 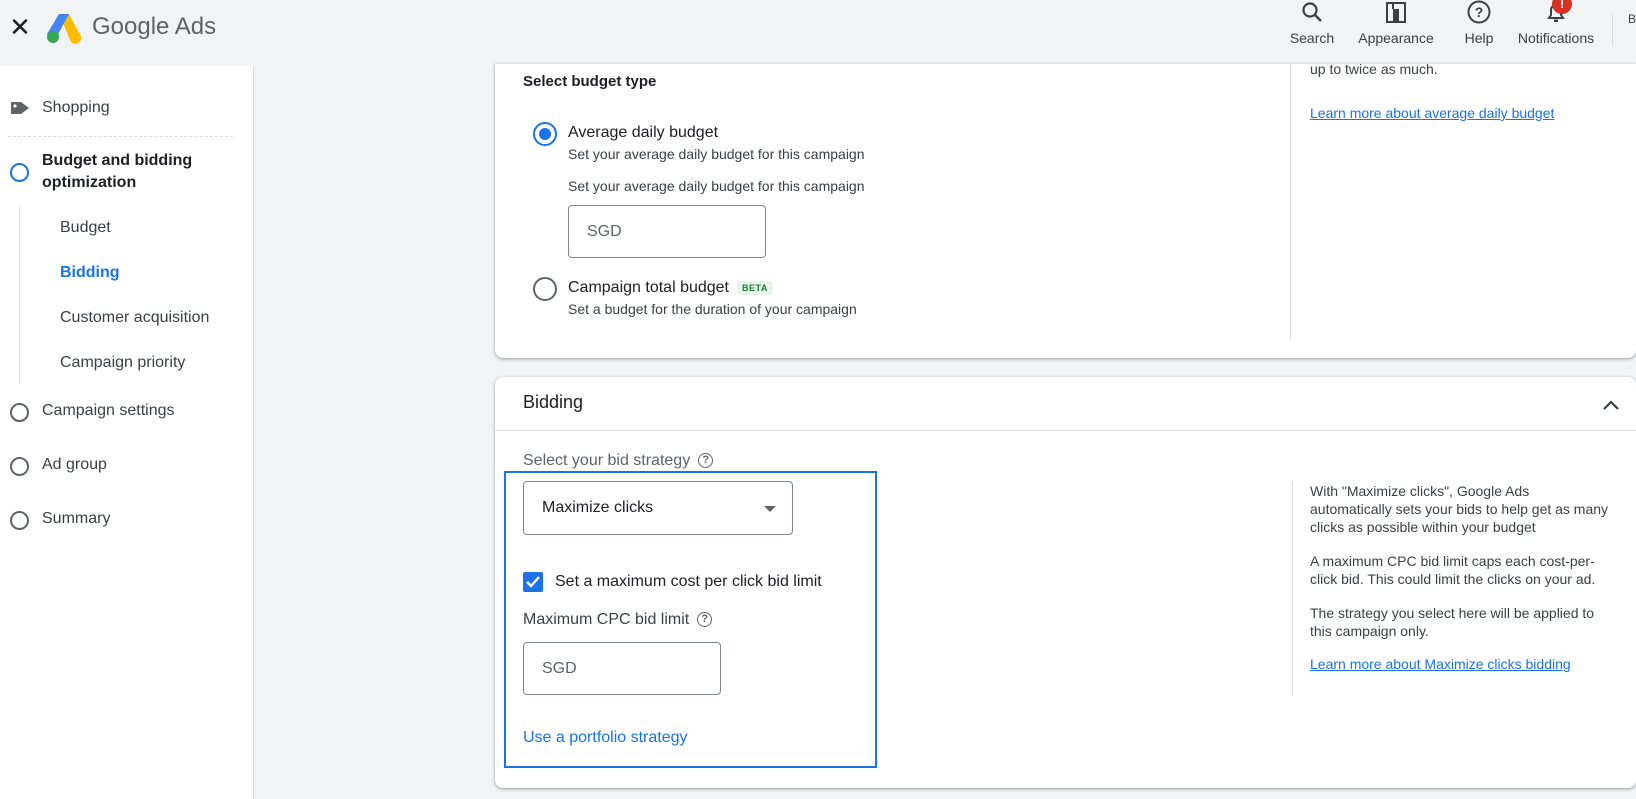 I want to click on notifications-tool: ! Notifications, so click(x=1556, y=32).